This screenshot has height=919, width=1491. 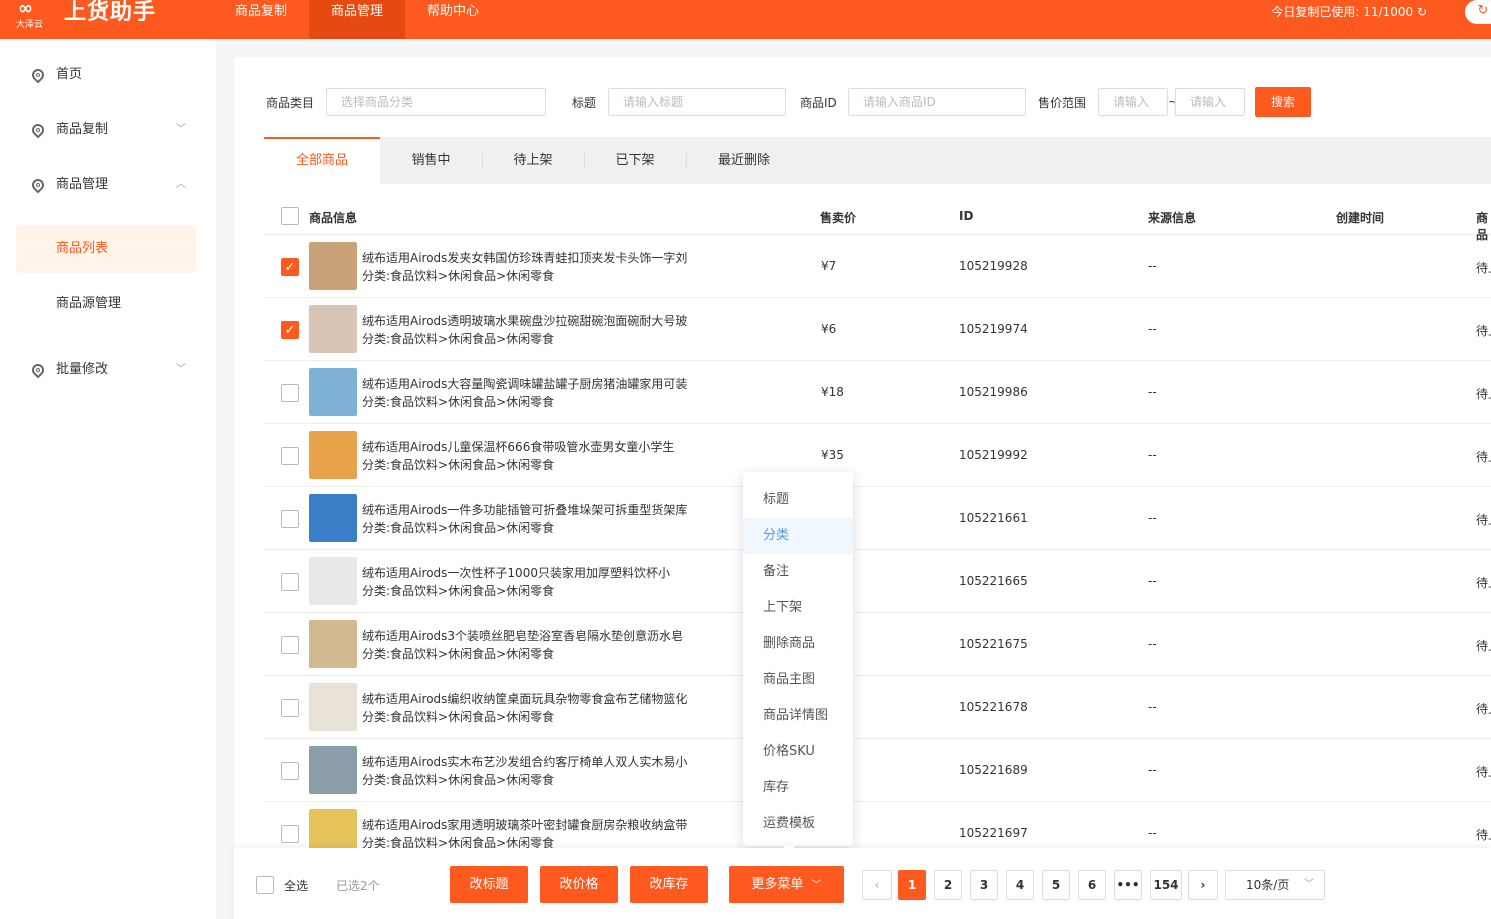 What do you see at coordinates (669, 884) in the screenshot?
I see `edit-stock-button: 改库存` at bounding box center [669, 884].